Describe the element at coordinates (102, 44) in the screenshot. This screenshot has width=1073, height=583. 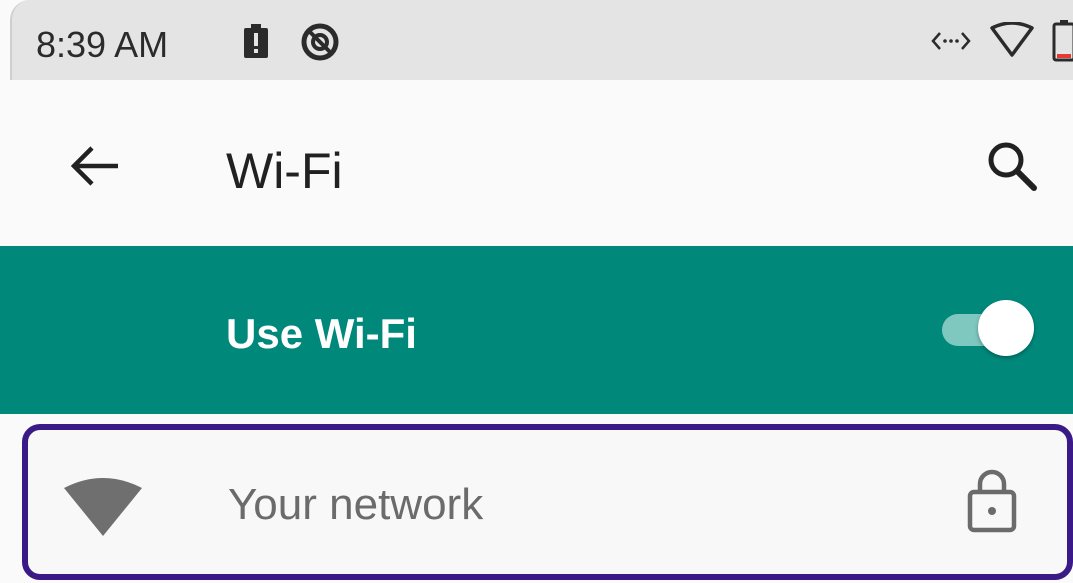
I see `status-time: 8:39 AM` at that location.